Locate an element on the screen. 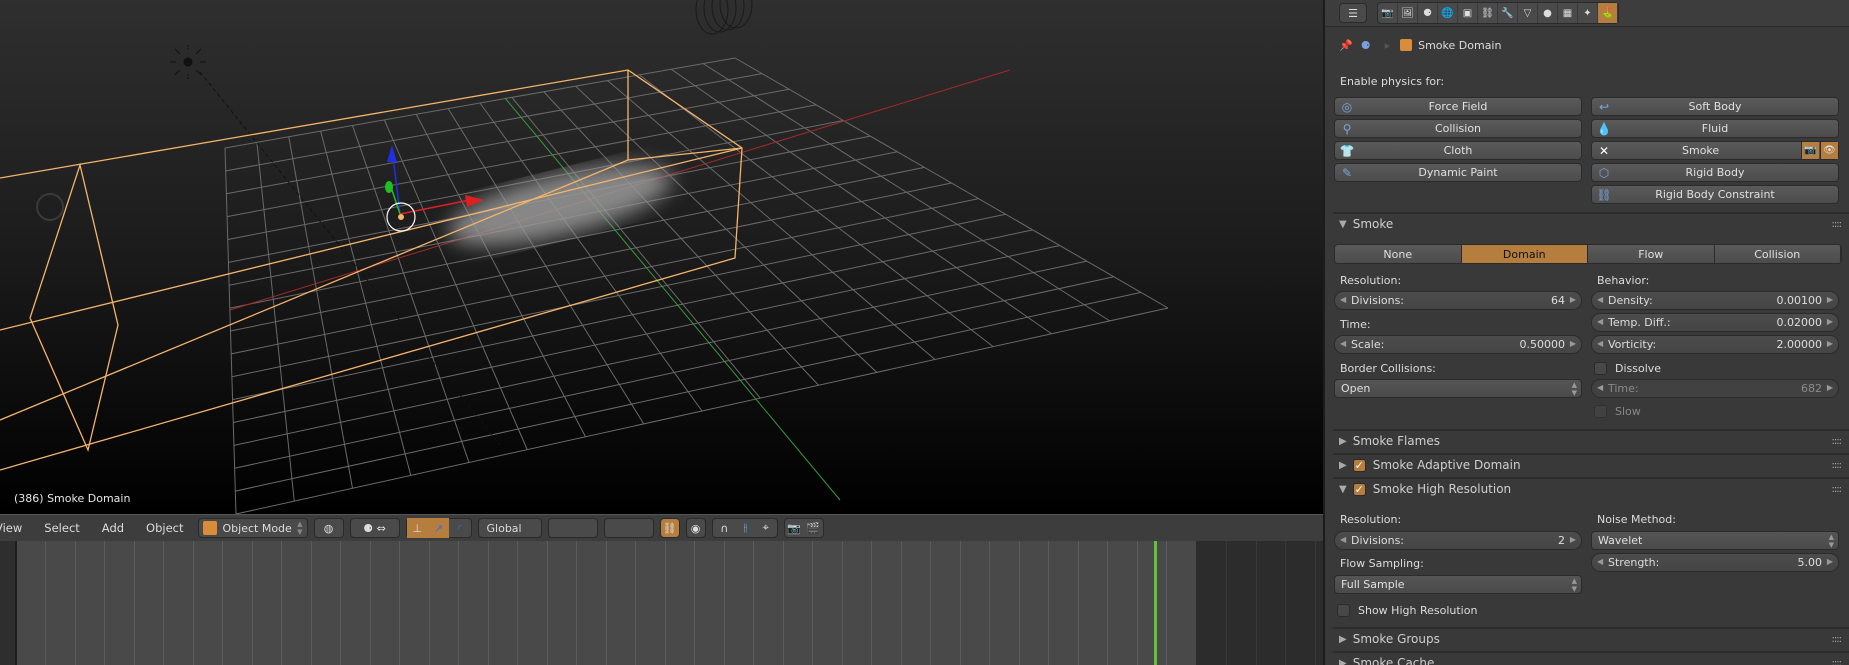 The width and height of the screenshot is (1849, 665). translate-icon: ↗ is located at coordinates (438, 528).